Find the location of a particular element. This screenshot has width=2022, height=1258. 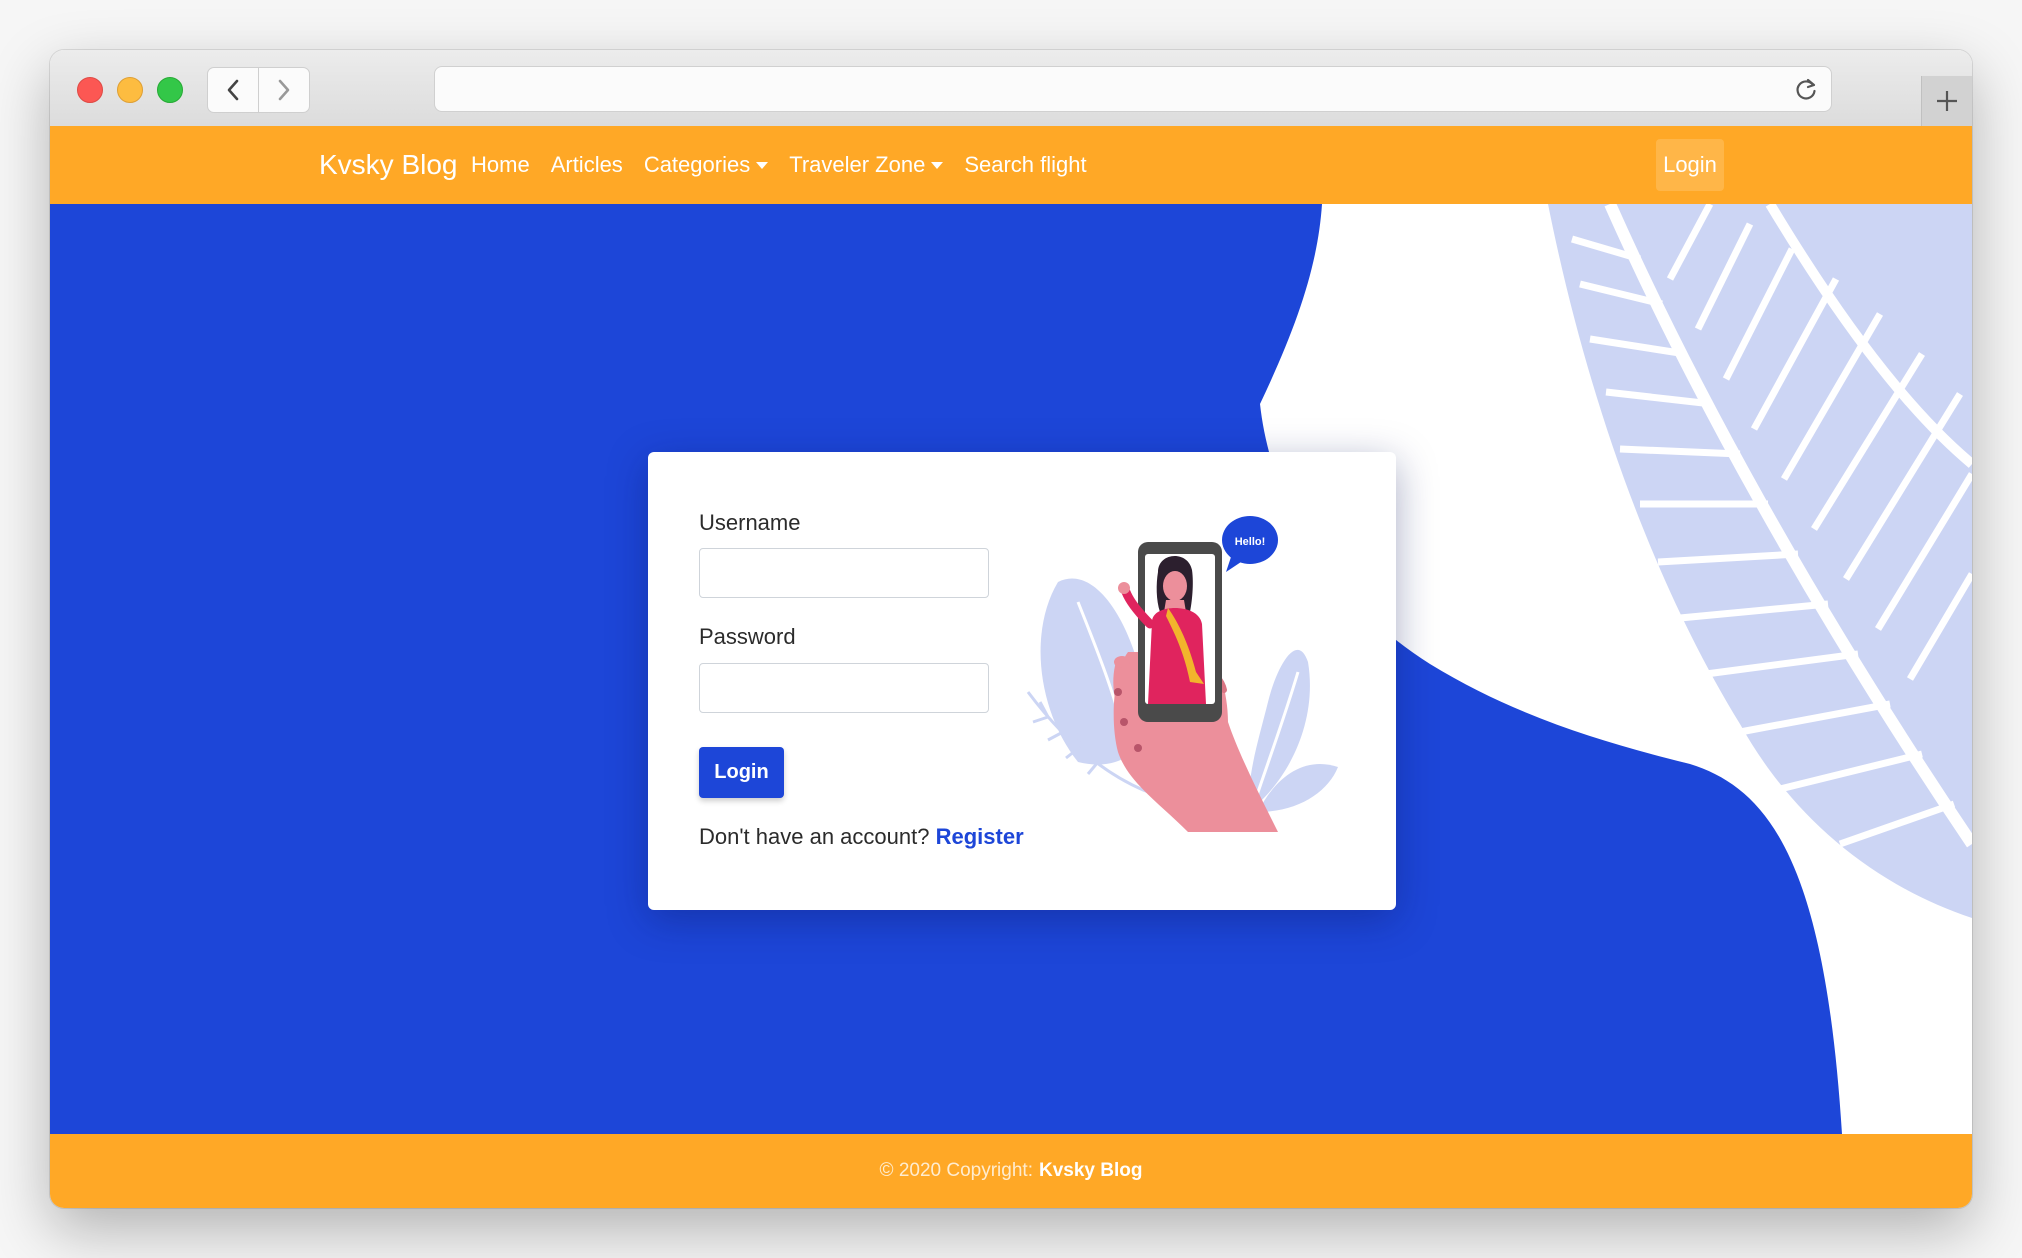

new-tab-button is located at coordinates (1946, 101).